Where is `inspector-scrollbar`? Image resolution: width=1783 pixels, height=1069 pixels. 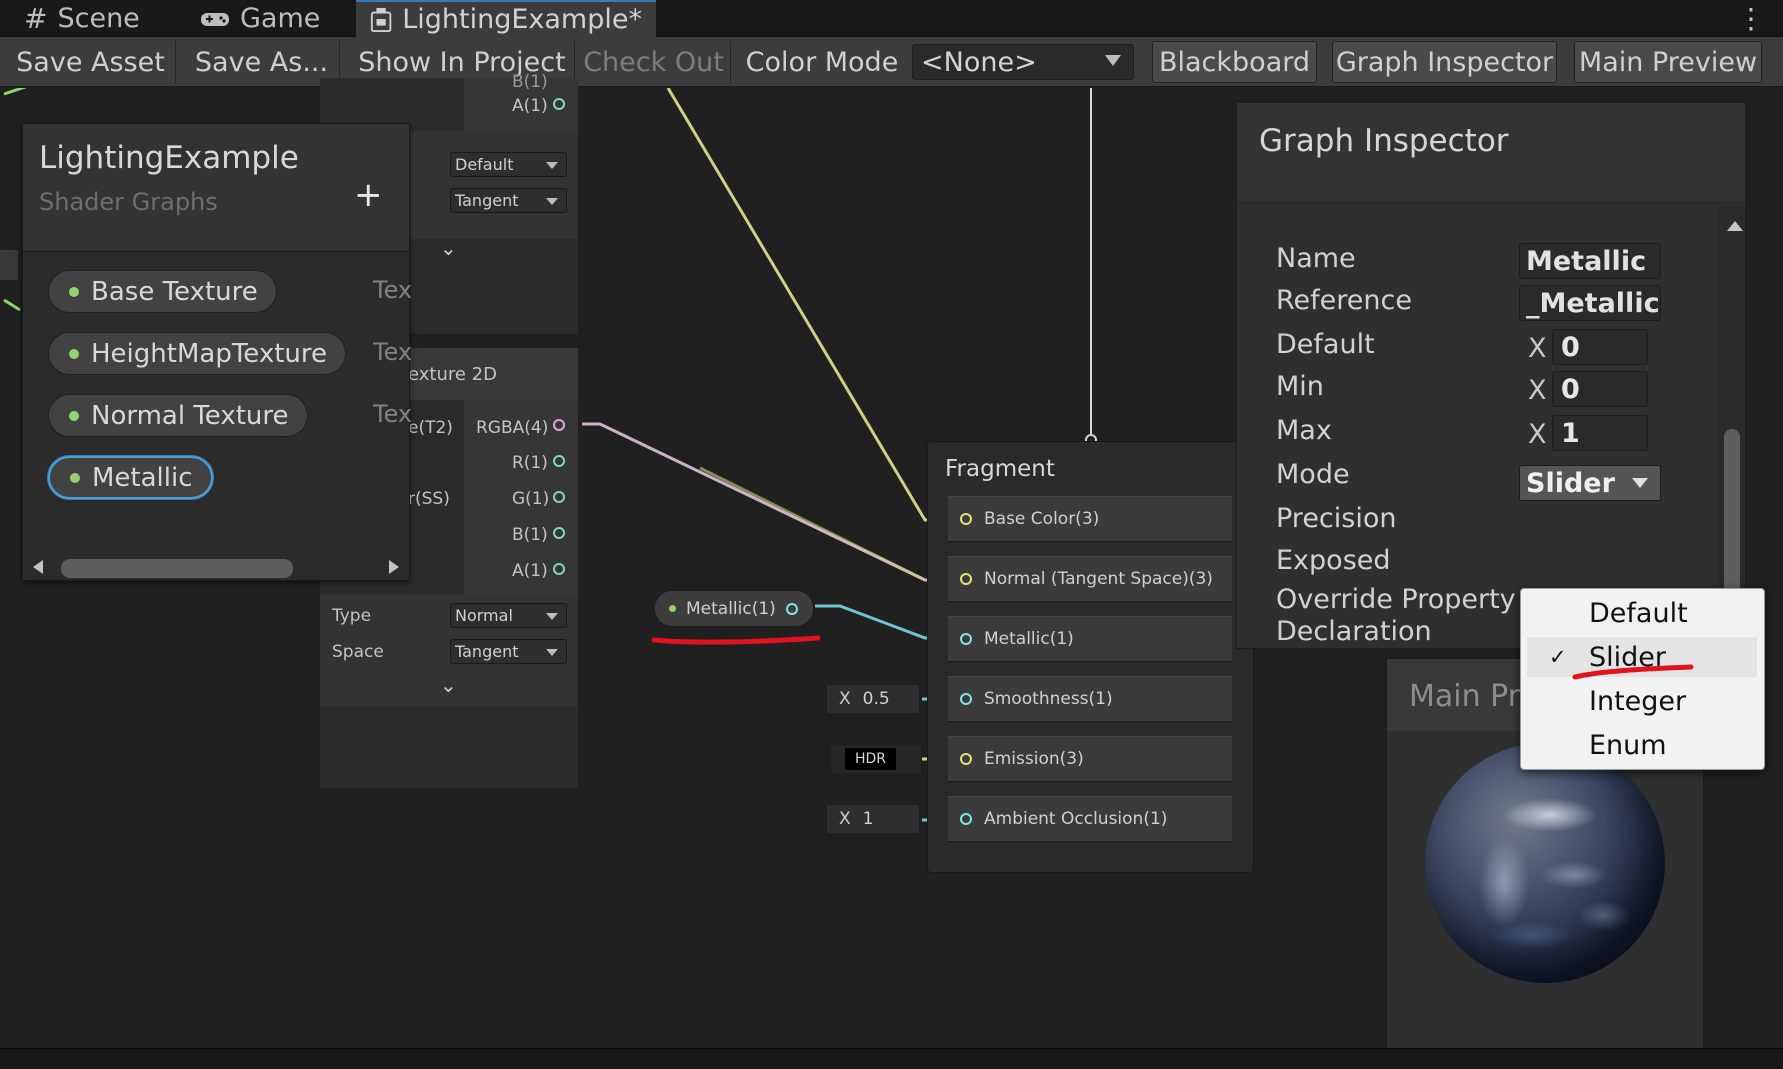
inspector-scrollbar is located at coordinates (1731, 427).